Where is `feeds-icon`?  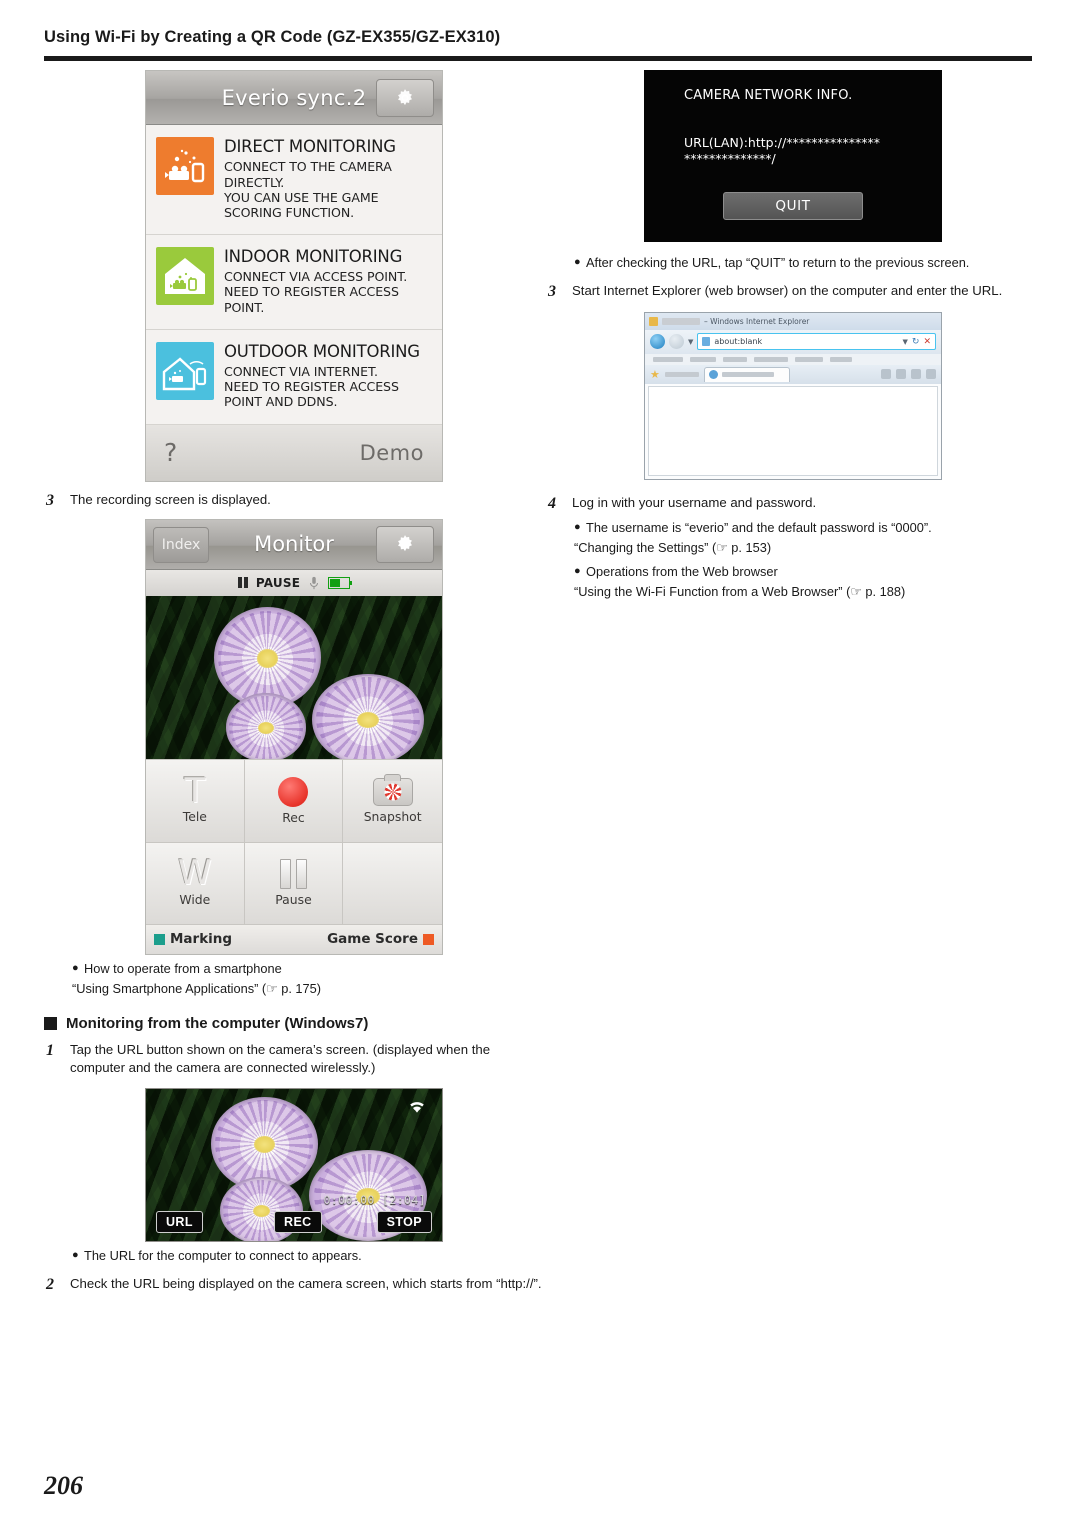
feeds-icon is located at coordinates (901, 374).